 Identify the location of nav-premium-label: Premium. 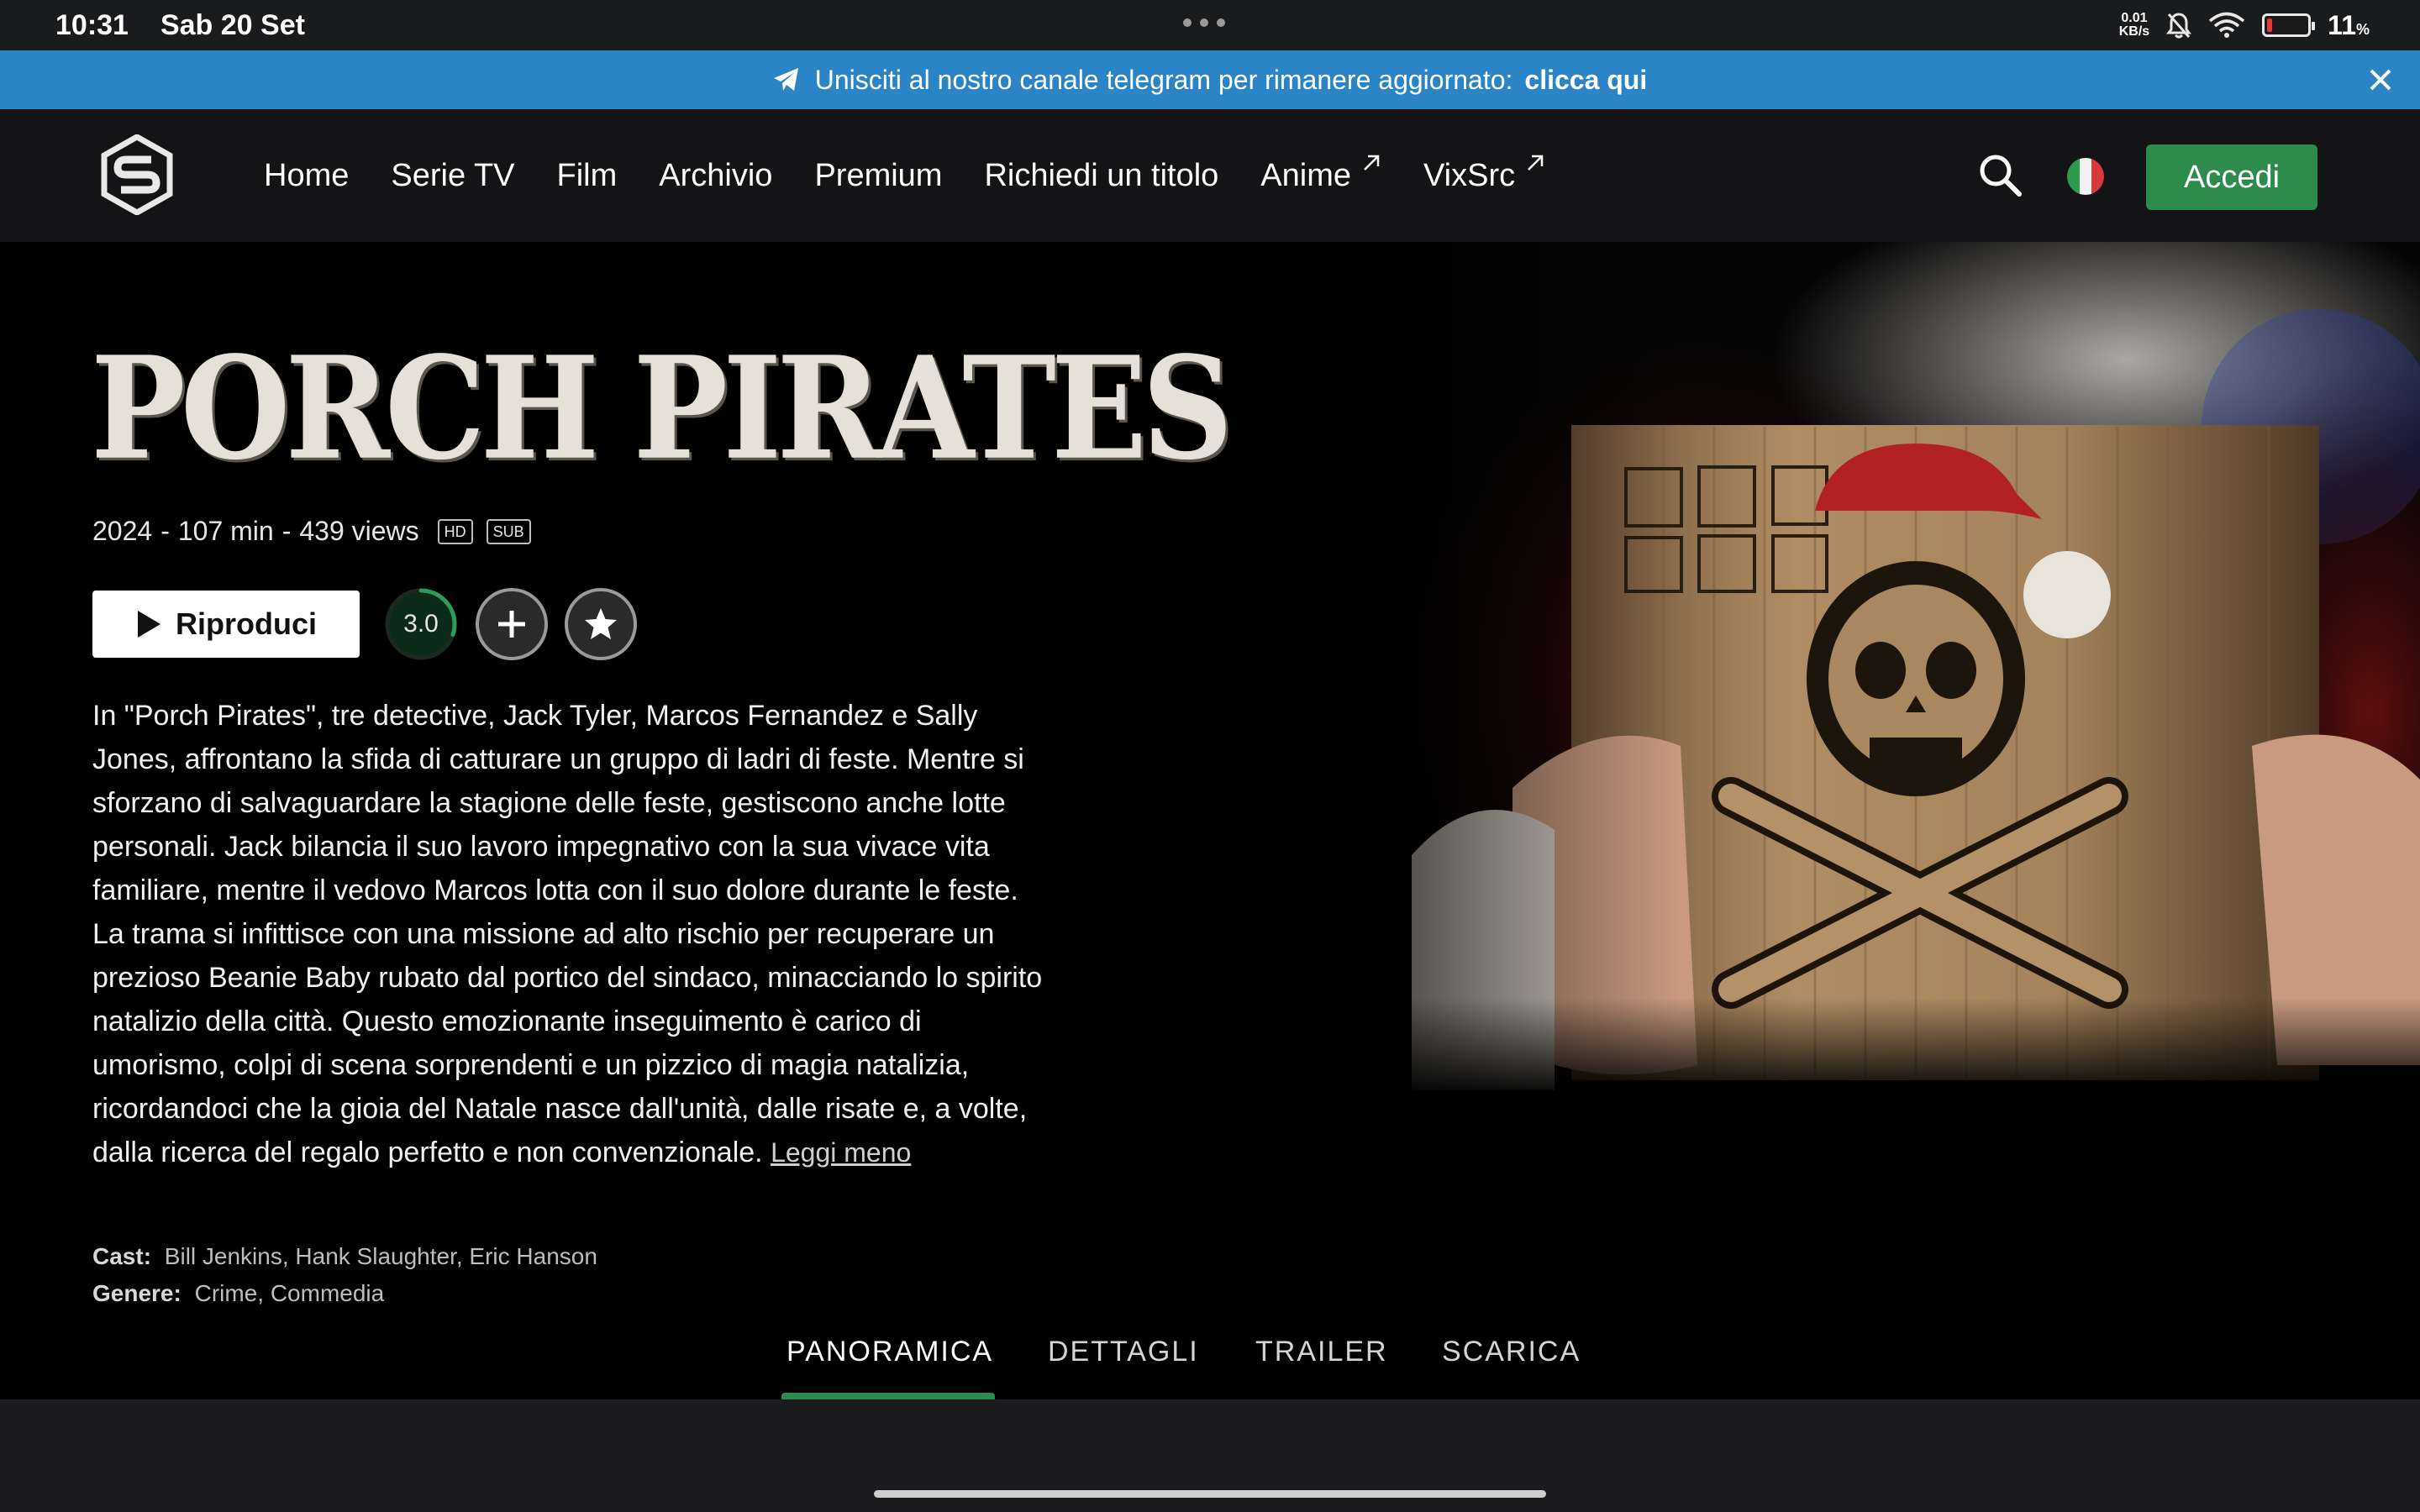
(878, 175).